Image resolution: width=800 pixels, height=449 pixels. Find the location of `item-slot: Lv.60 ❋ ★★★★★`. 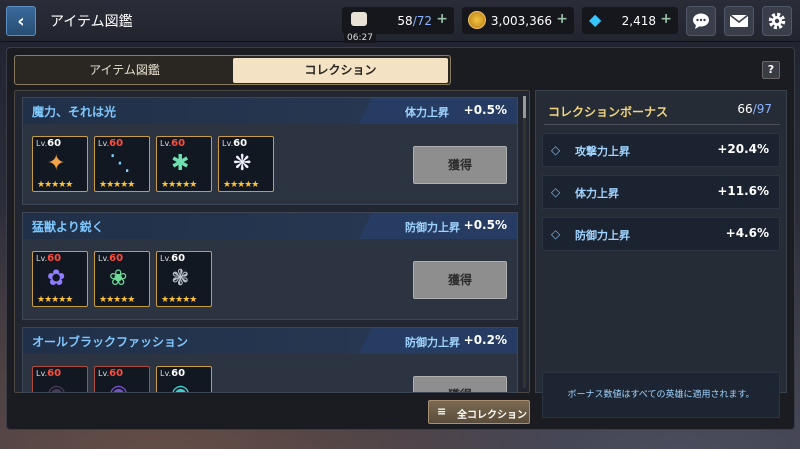

item-slot: Lv.60 ❋ ★★★★★ is located at coordinates (246, 164).